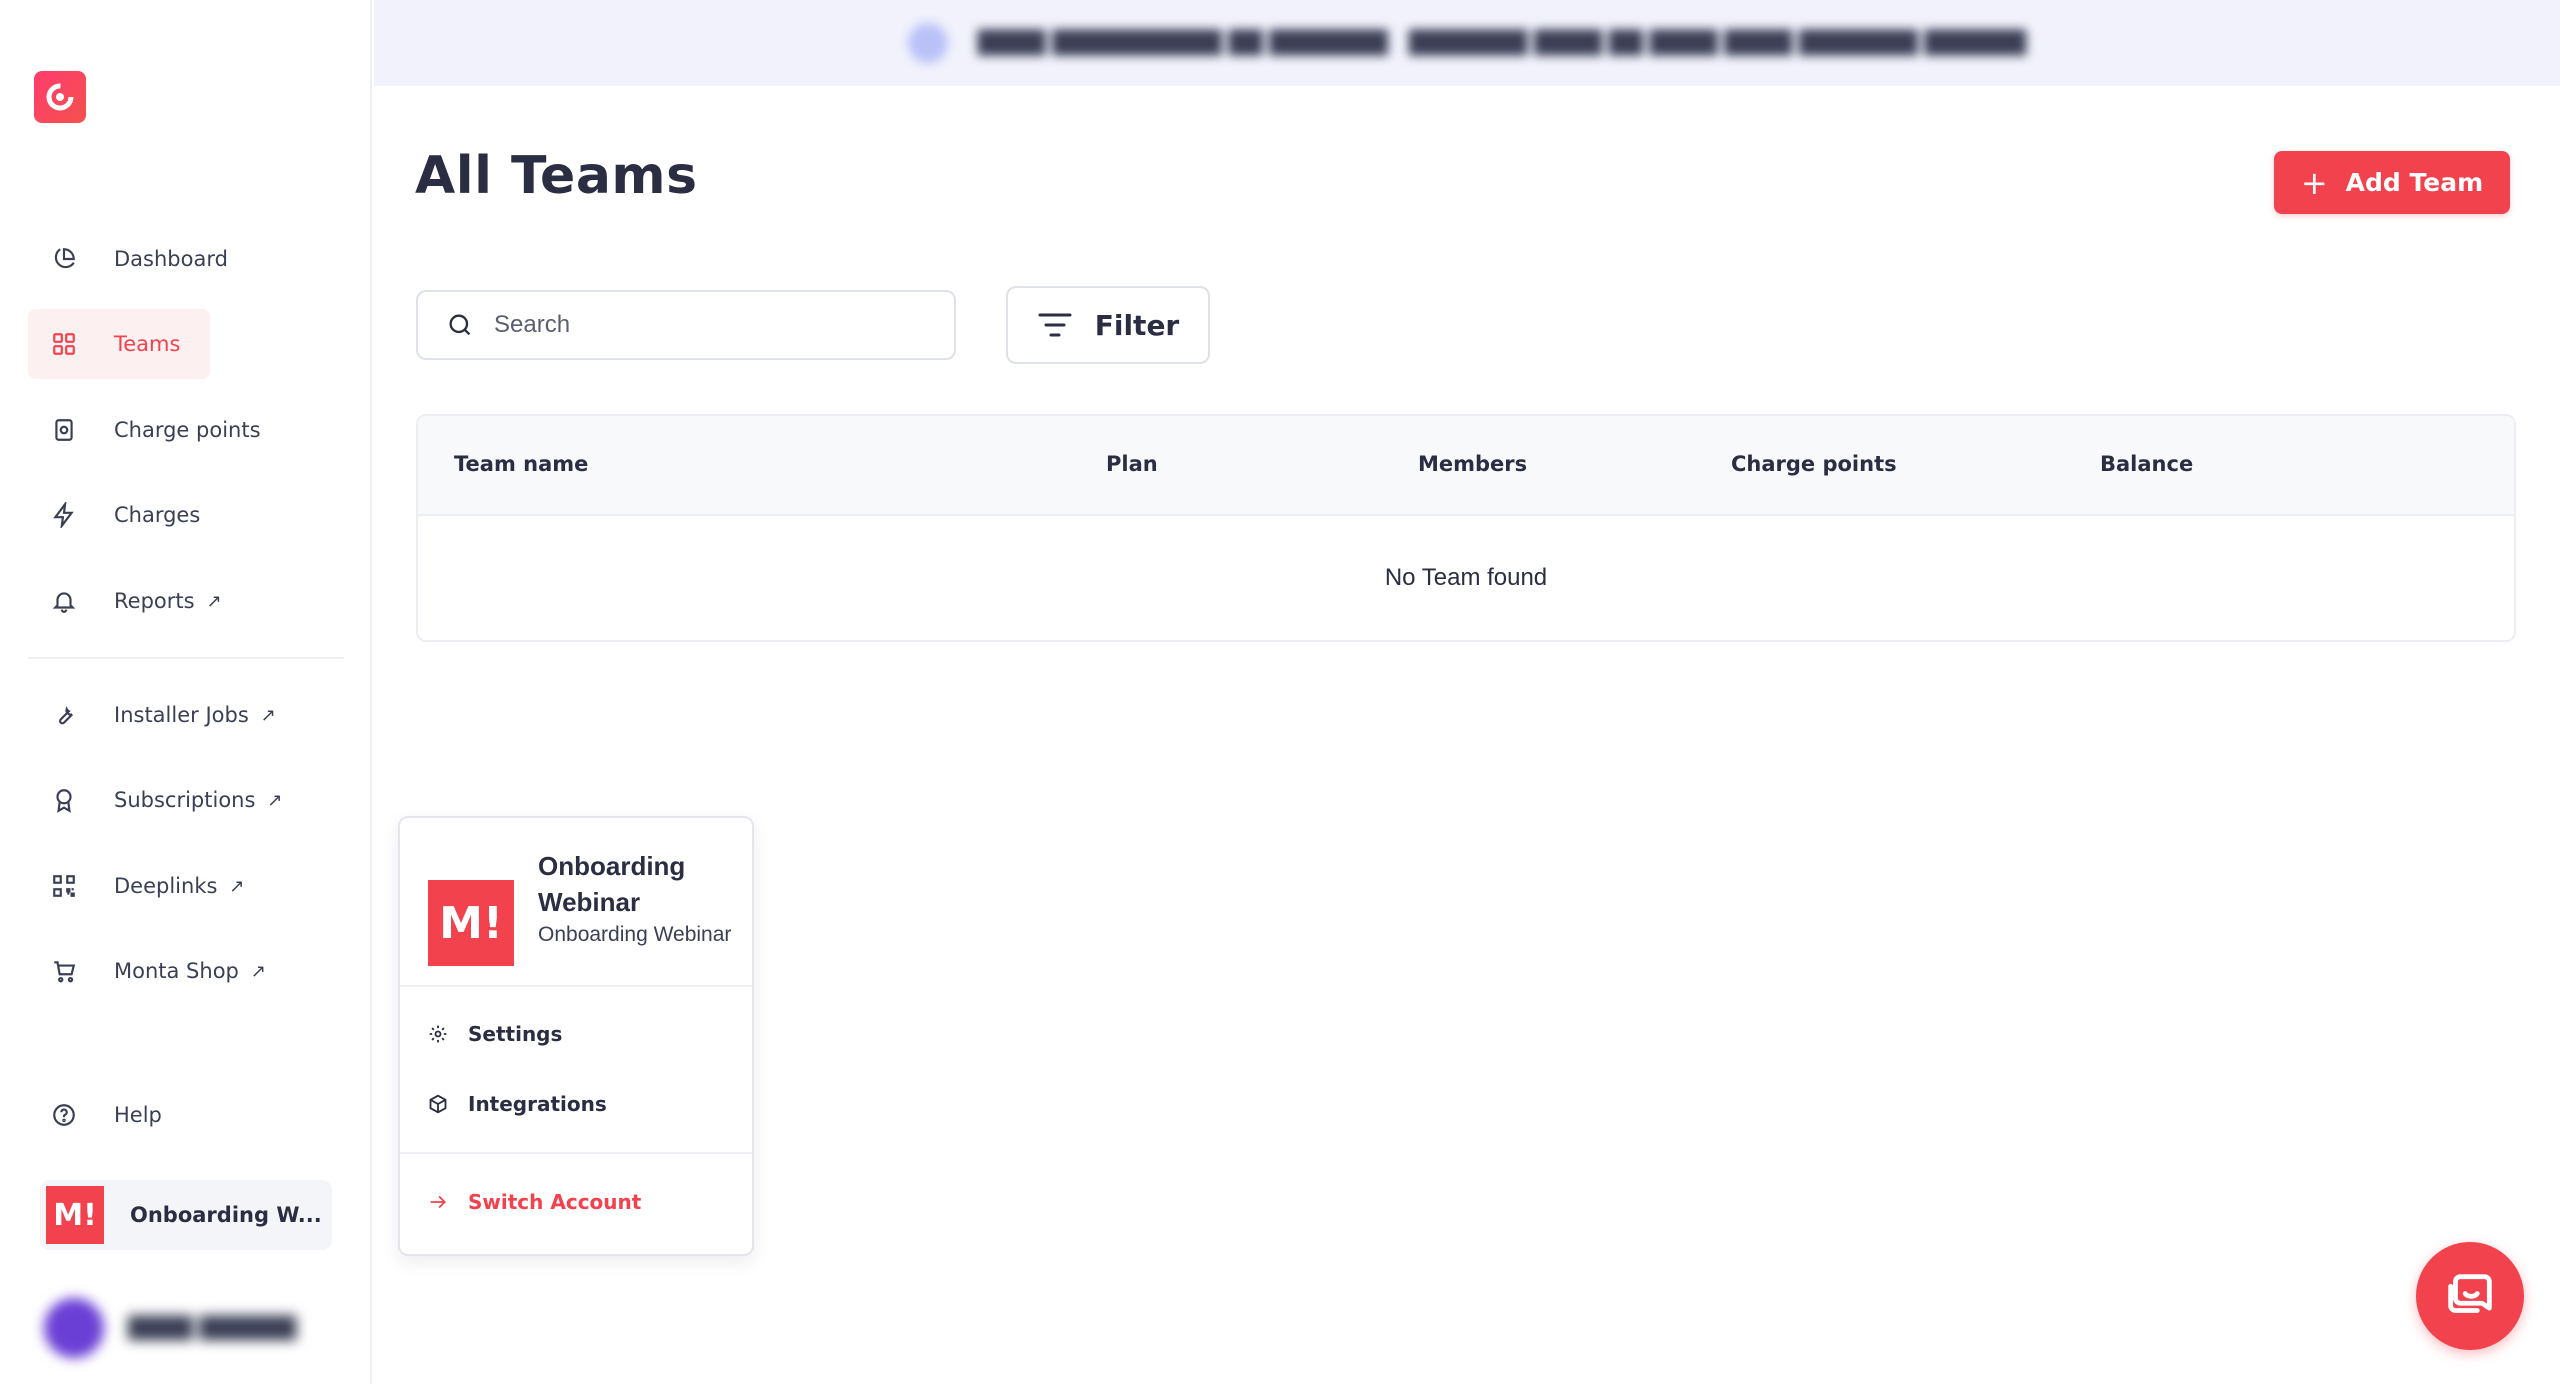  I want to click on gear-icon, so click(438, 1034).